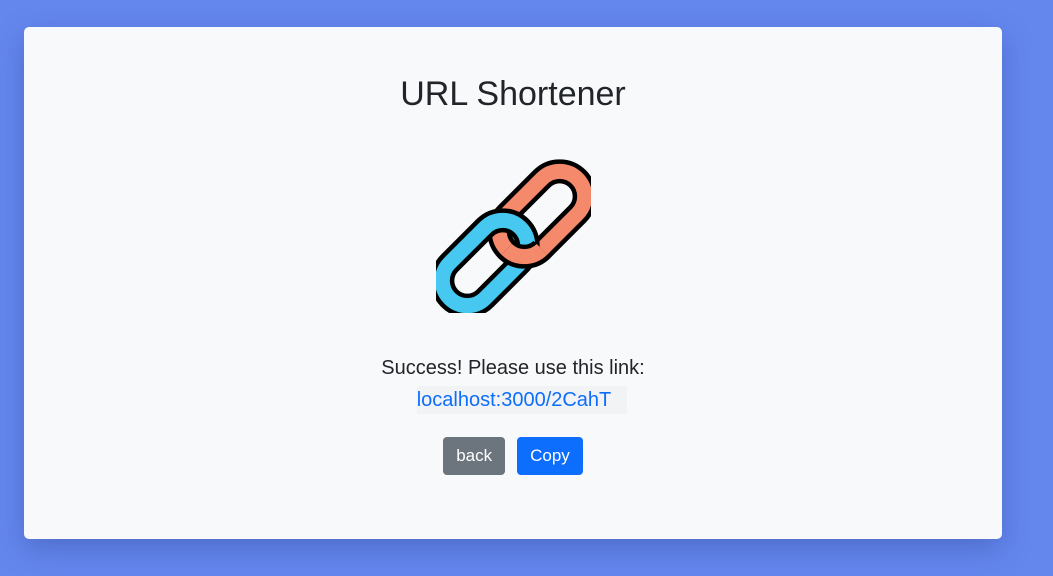 This screenshot has width=1053, height=576. What do you see at coordinates (513, 236) in the screenshot?
I see `chain-link-icon` at bounding box center [513, 236].